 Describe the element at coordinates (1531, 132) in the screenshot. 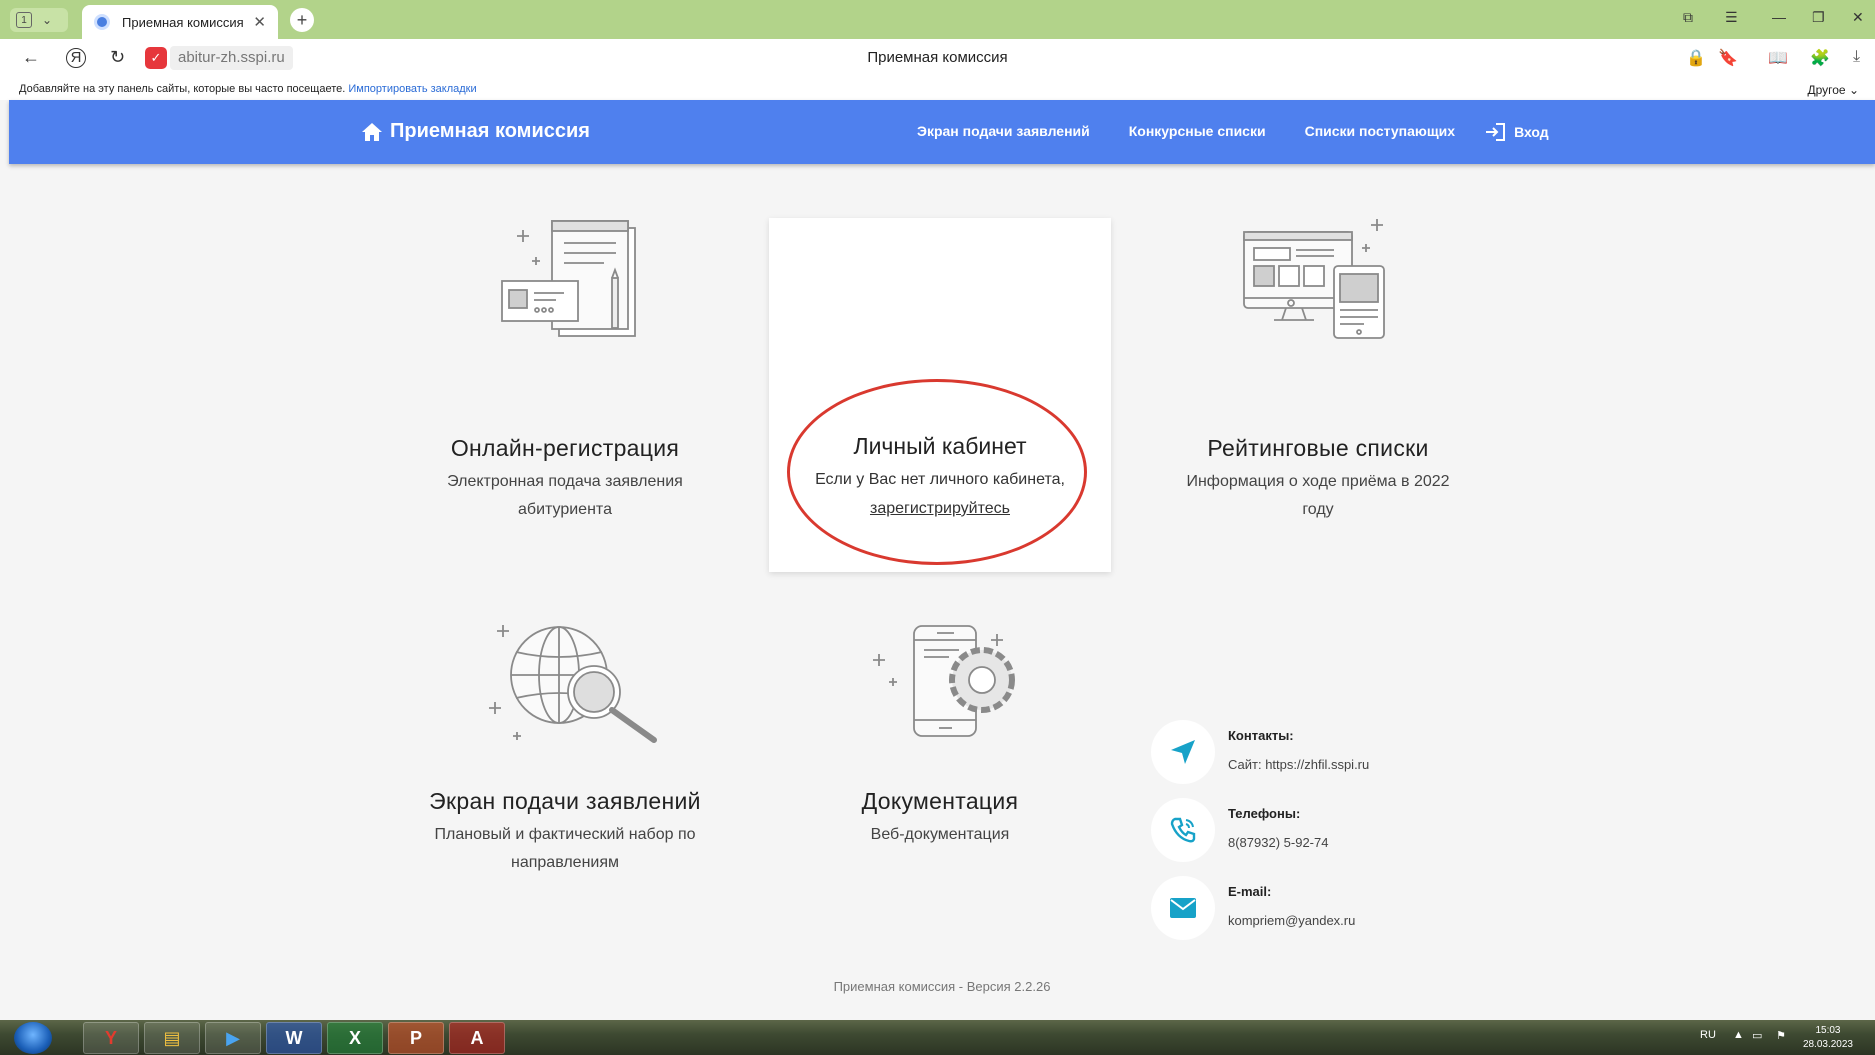

I see `nav-login-label: Вход` at that location.